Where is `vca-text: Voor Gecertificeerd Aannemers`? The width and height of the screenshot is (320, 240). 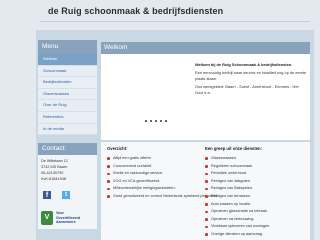 vca-text: Voor Gecertificeerd Aannemers is located at coordinates (68, 218).